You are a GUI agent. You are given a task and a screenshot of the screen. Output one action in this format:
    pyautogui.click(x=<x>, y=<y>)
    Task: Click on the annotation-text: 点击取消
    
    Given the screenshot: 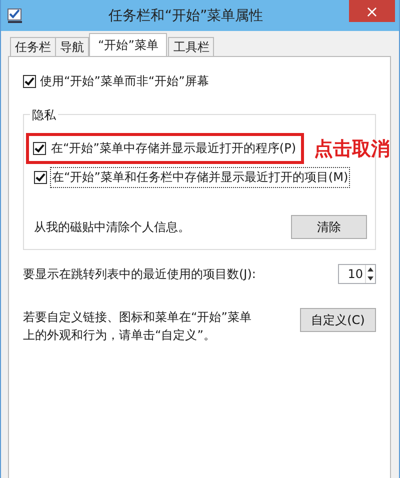 What is the action you would take?
    pyautogui.click(x=352, y=149)
    